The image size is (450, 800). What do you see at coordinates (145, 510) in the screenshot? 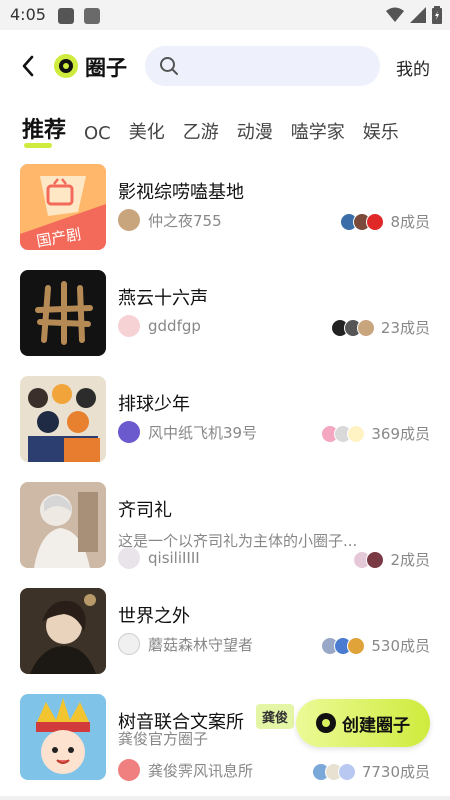
I see `circle-name: 齐司礼` at bounding box center [145, 510].